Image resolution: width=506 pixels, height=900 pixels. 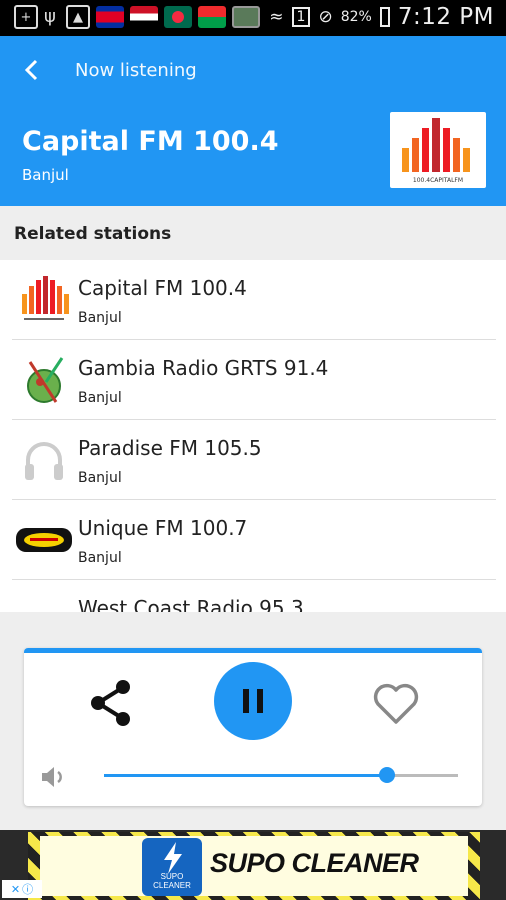 I want to click on heart-outline-icon, so click(x=396, y=703).